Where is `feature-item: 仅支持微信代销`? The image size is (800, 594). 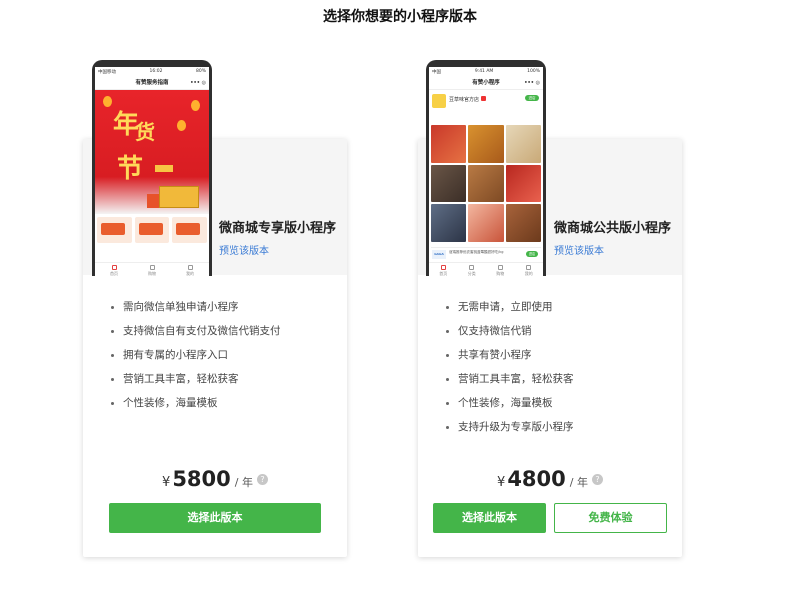
feature-item: 仅支持微信代销 is located at coordinates (509, 331).